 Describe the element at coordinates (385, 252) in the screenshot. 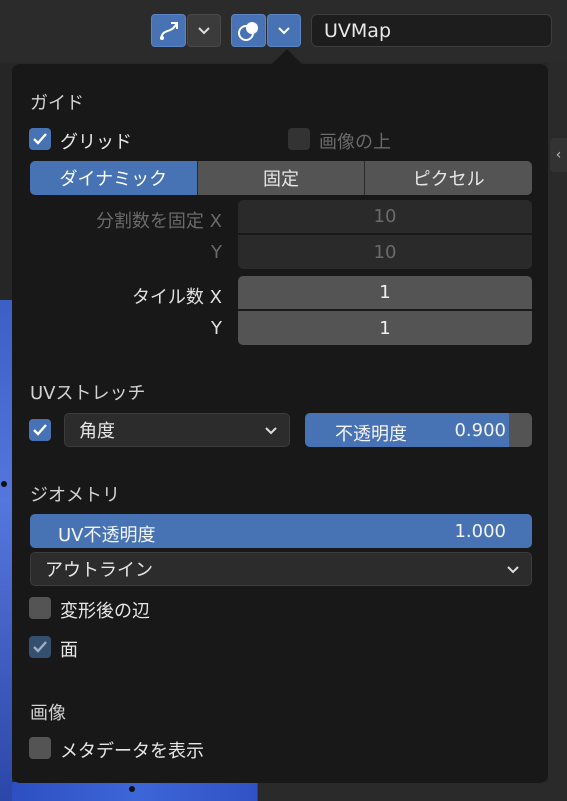

I see `fixed-subdivisions-y-field: 10` at that location.